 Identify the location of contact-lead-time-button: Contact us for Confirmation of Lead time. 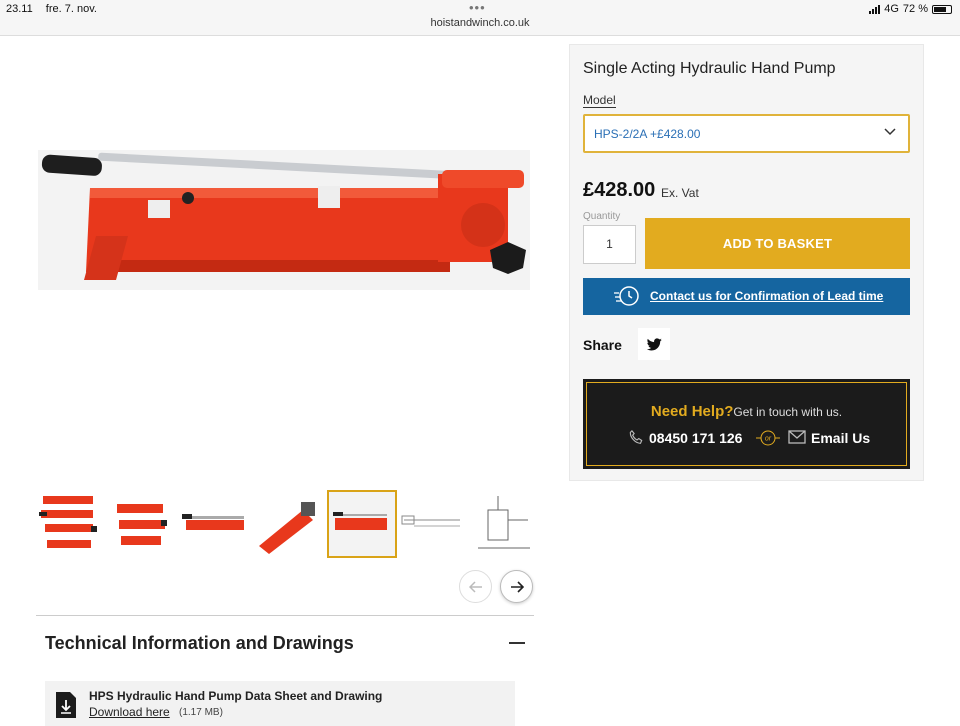
(746, 296).